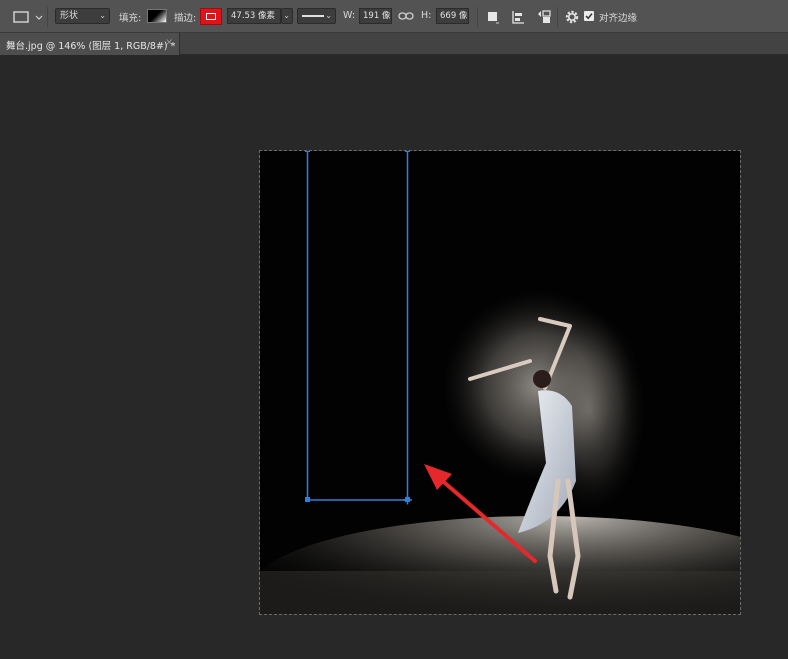 The image size is (788, 659). What do you see at coordinates (618, 18) in the screenshot?
I see `align-edges-label: 对齐边缘` at bounding box center [618, 18].